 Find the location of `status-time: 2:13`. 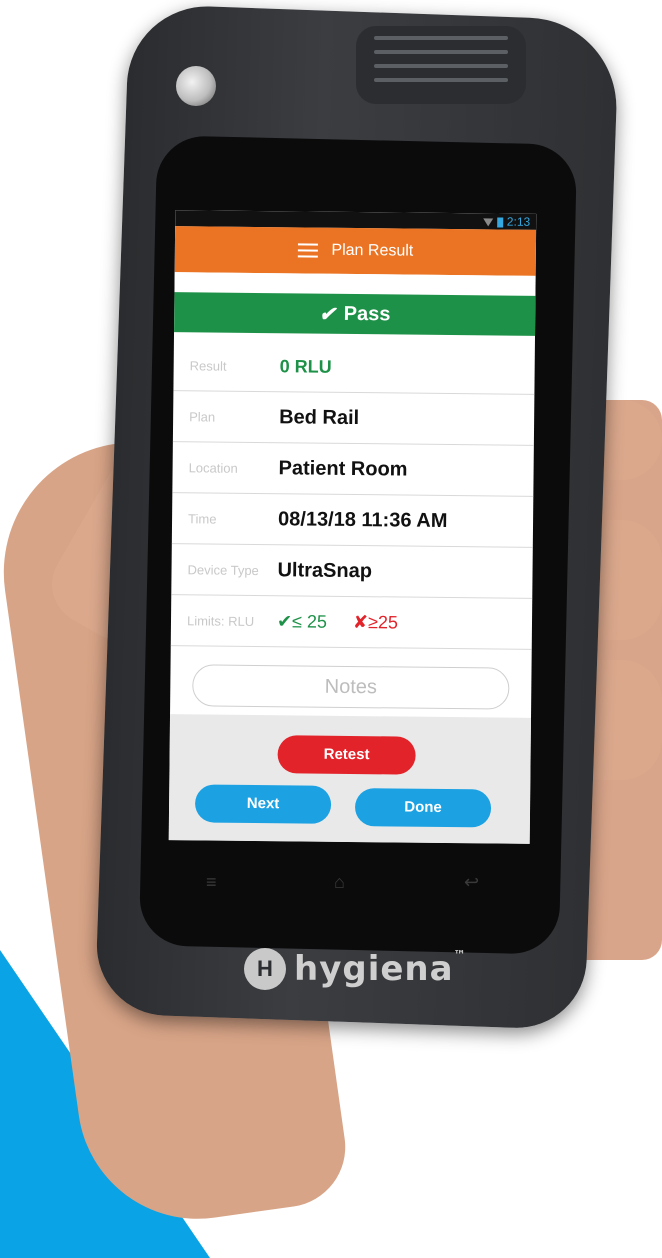

status-time: 2:13 is located at coordinates (518, 221).